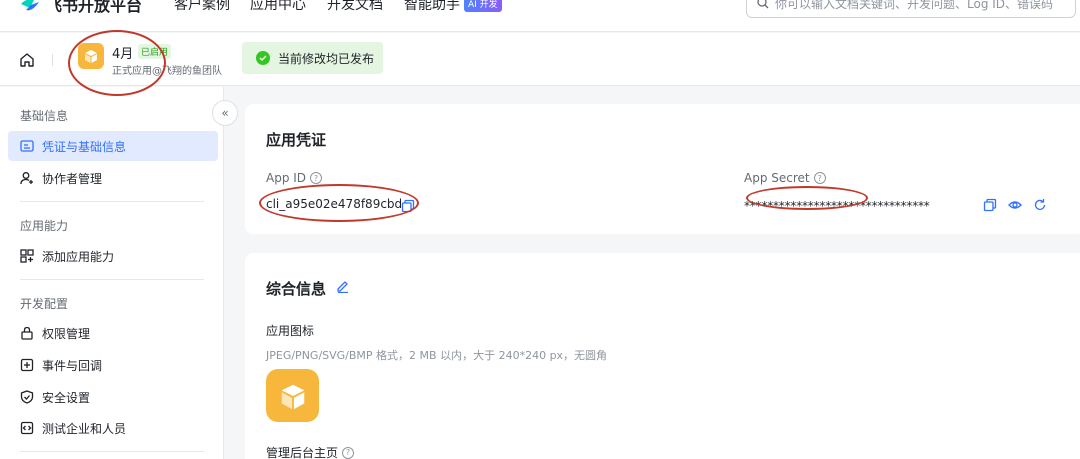 Image resolution: width=1080 pixels, height=459 pixels. I want to click on sidebar-item-permissions: 权限管理, so click(113, 333).